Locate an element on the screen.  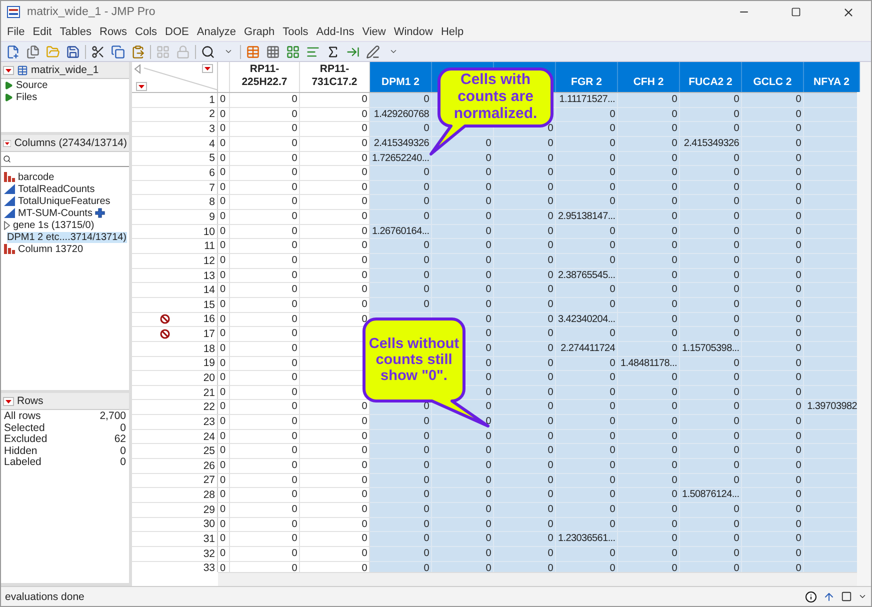
save-icon is located at coordinates (73, 51).